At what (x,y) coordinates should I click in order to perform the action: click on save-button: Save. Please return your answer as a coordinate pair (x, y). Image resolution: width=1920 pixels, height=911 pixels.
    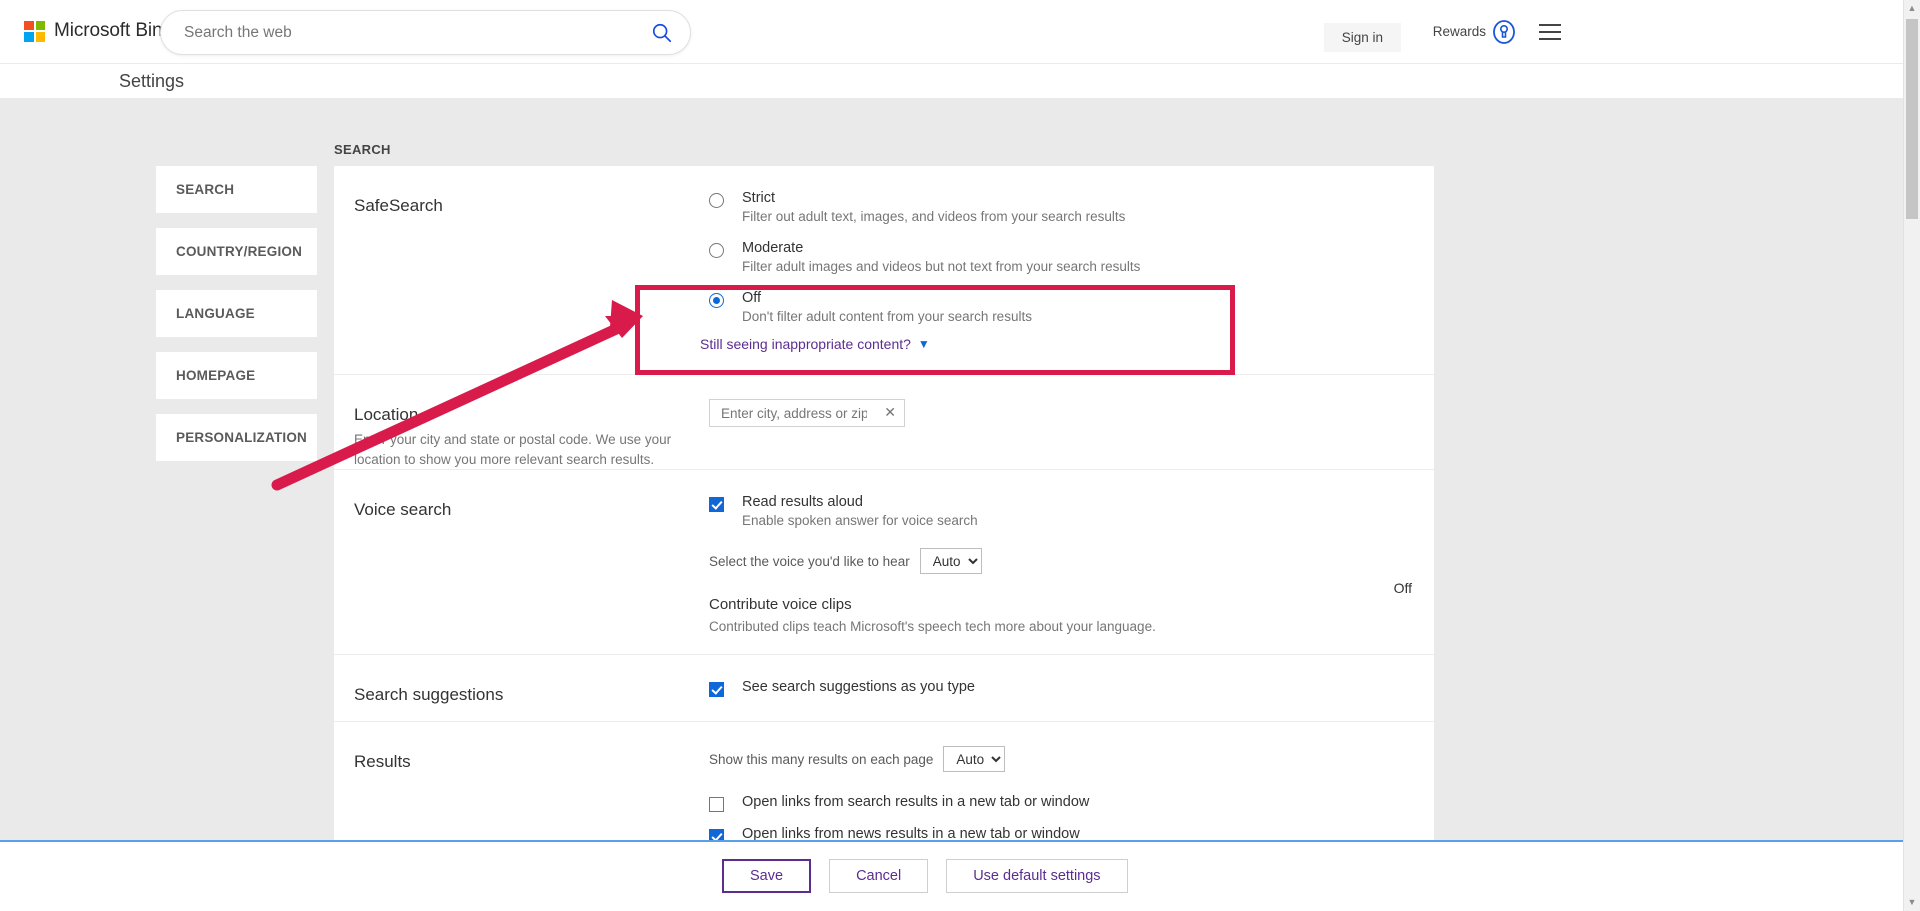
    Looking at the image, I should click on (767, 876).